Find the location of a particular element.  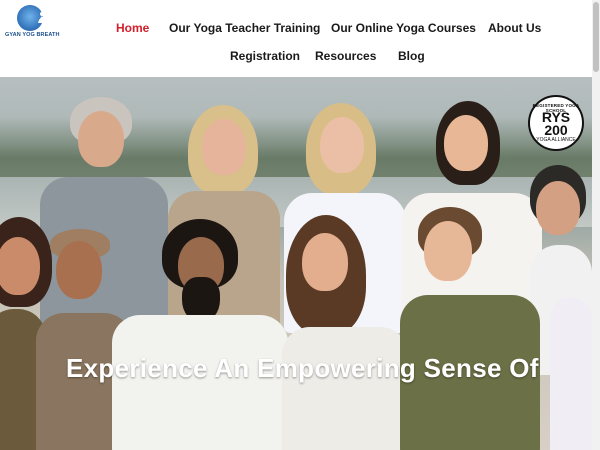

logo-text: GYAN YOG BREATH is located at coordinates (32, 35).